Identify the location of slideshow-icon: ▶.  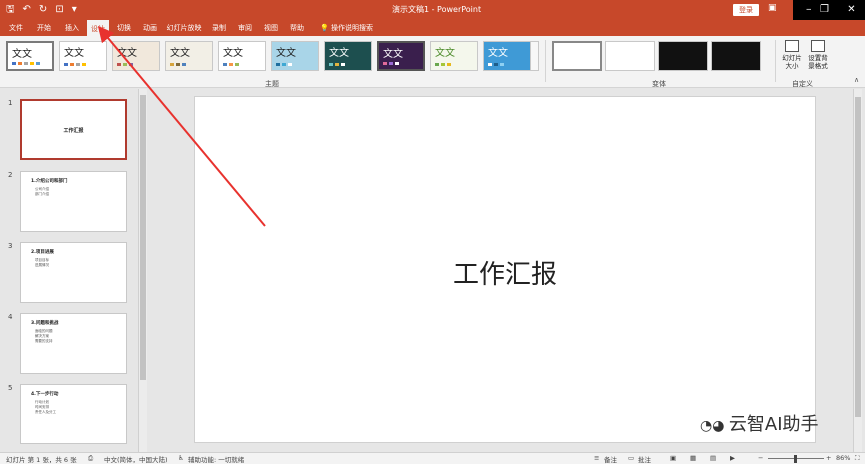
(732, 458).